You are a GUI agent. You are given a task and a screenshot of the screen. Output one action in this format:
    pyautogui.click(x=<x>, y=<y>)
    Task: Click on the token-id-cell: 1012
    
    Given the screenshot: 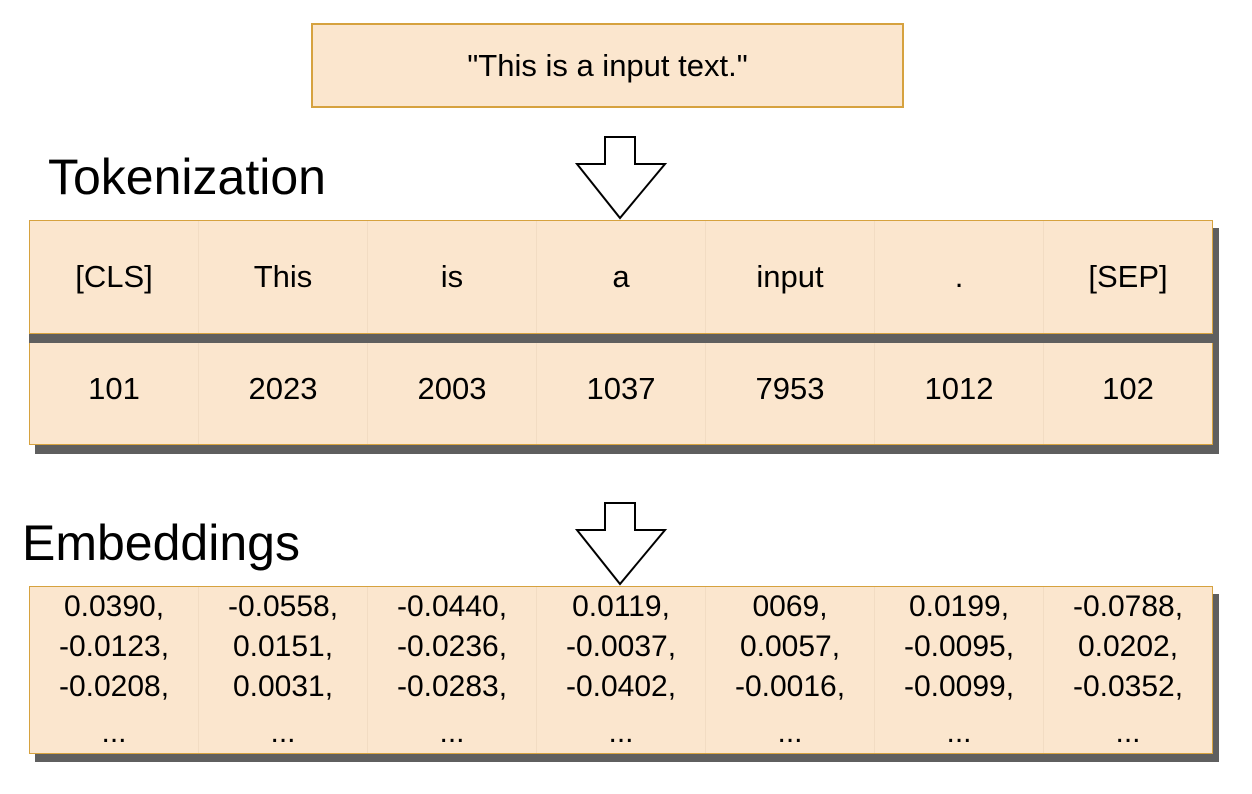 What is the action you would take?
    pyautogui.click(x=958, y=389)
    